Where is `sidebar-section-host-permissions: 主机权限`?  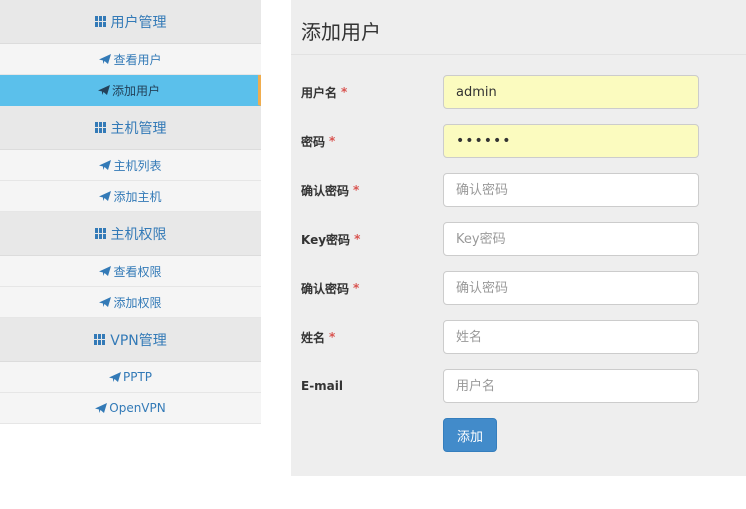
sidebar-section-host-permissions: 主机权限 is located at coordinates (130, 234).